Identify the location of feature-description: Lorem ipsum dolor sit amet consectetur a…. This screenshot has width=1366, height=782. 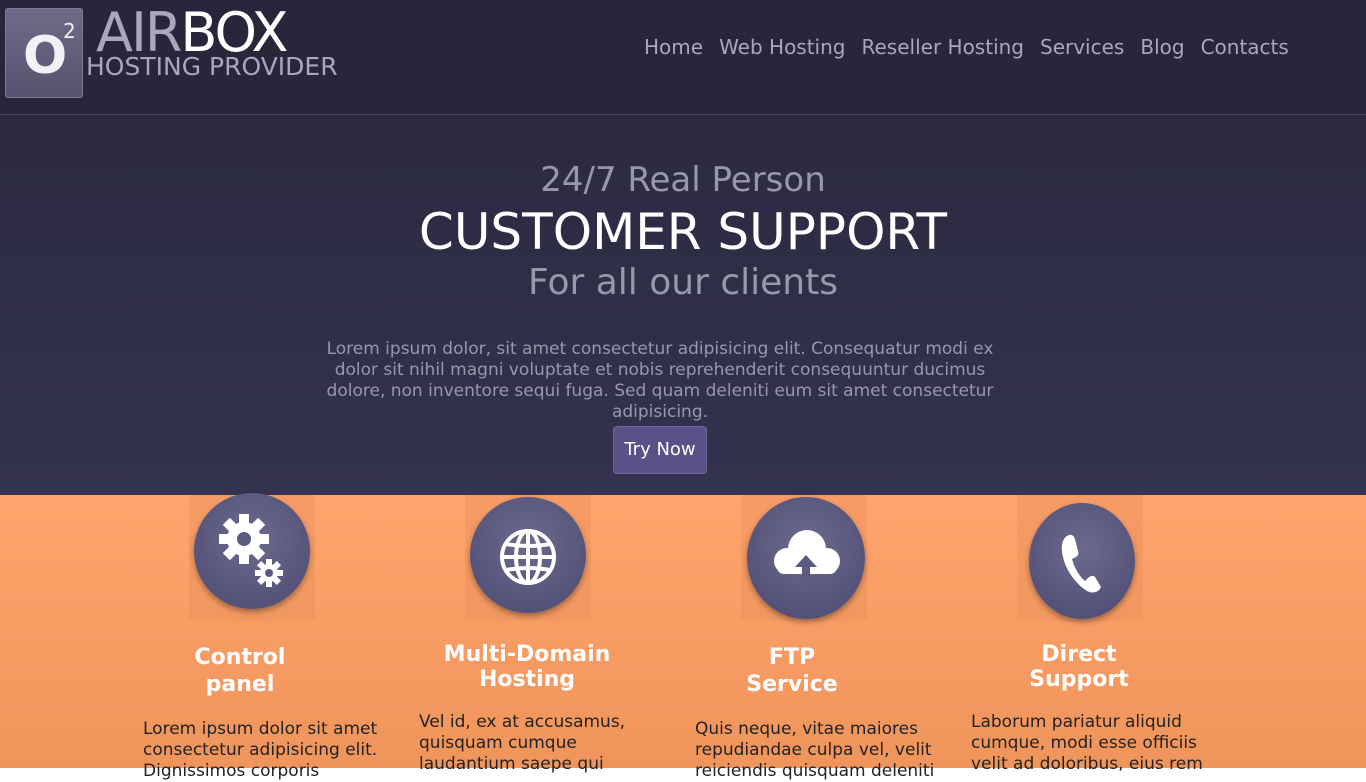
(260, 750).